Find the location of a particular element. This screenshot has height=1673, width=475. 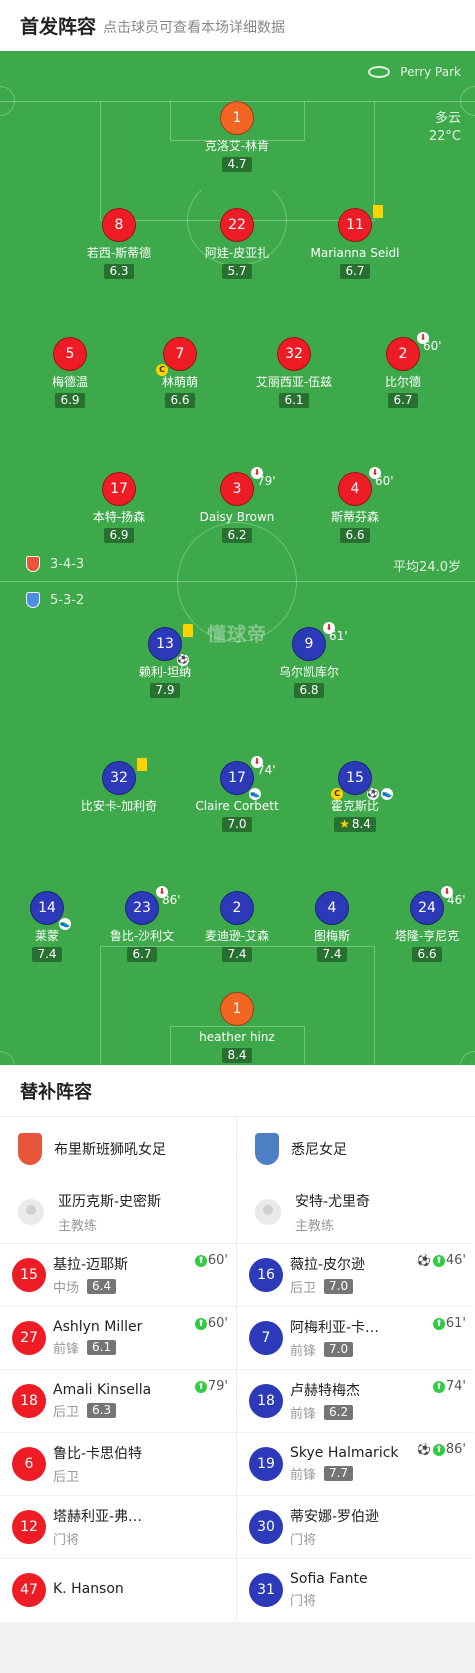

sub-minute: 60' is located at coordinates (384, 481).